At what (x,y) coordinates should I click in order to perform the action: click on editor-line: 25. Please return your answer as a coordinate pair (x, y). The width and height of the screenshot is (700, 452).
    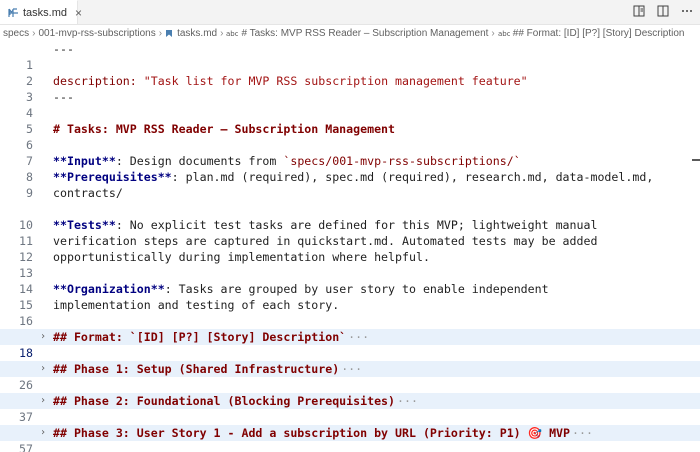
    Looking at the image, I should click on (350, 360).